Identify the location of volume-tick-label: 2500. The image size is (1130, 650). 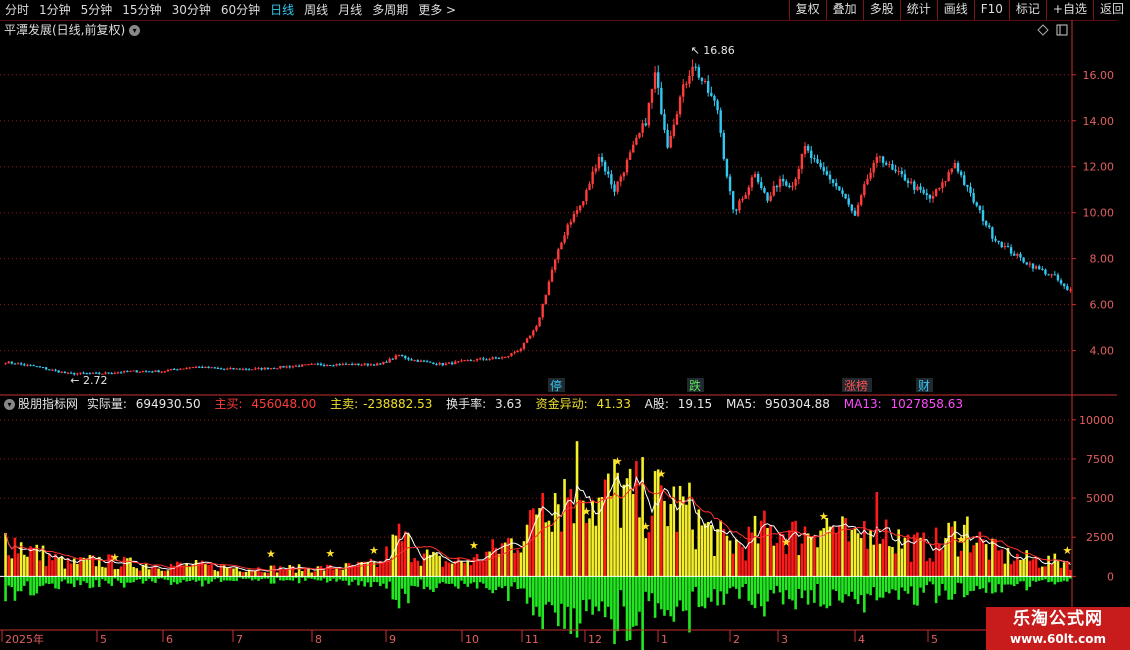
(1100, 537).